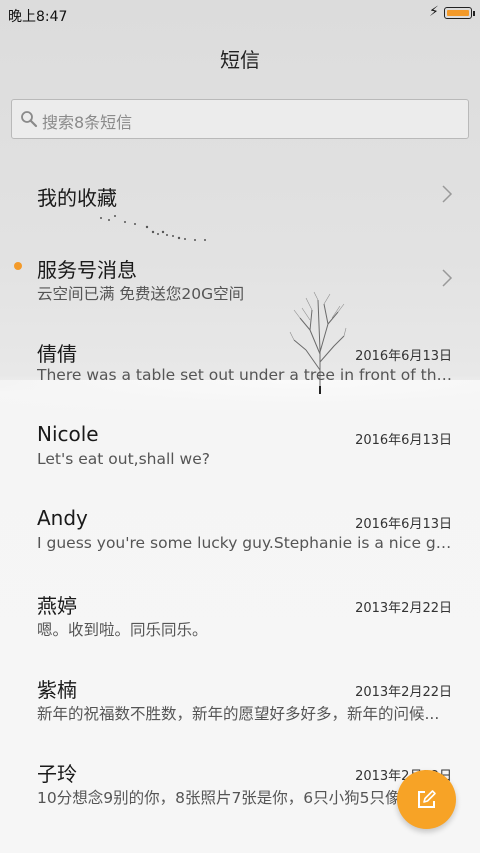  Describe the element at coordinates (240, 278) in the screenshot. I see `folder-service-messages: 服务号消息 云空间已满 免费送您20G空间` at that location.